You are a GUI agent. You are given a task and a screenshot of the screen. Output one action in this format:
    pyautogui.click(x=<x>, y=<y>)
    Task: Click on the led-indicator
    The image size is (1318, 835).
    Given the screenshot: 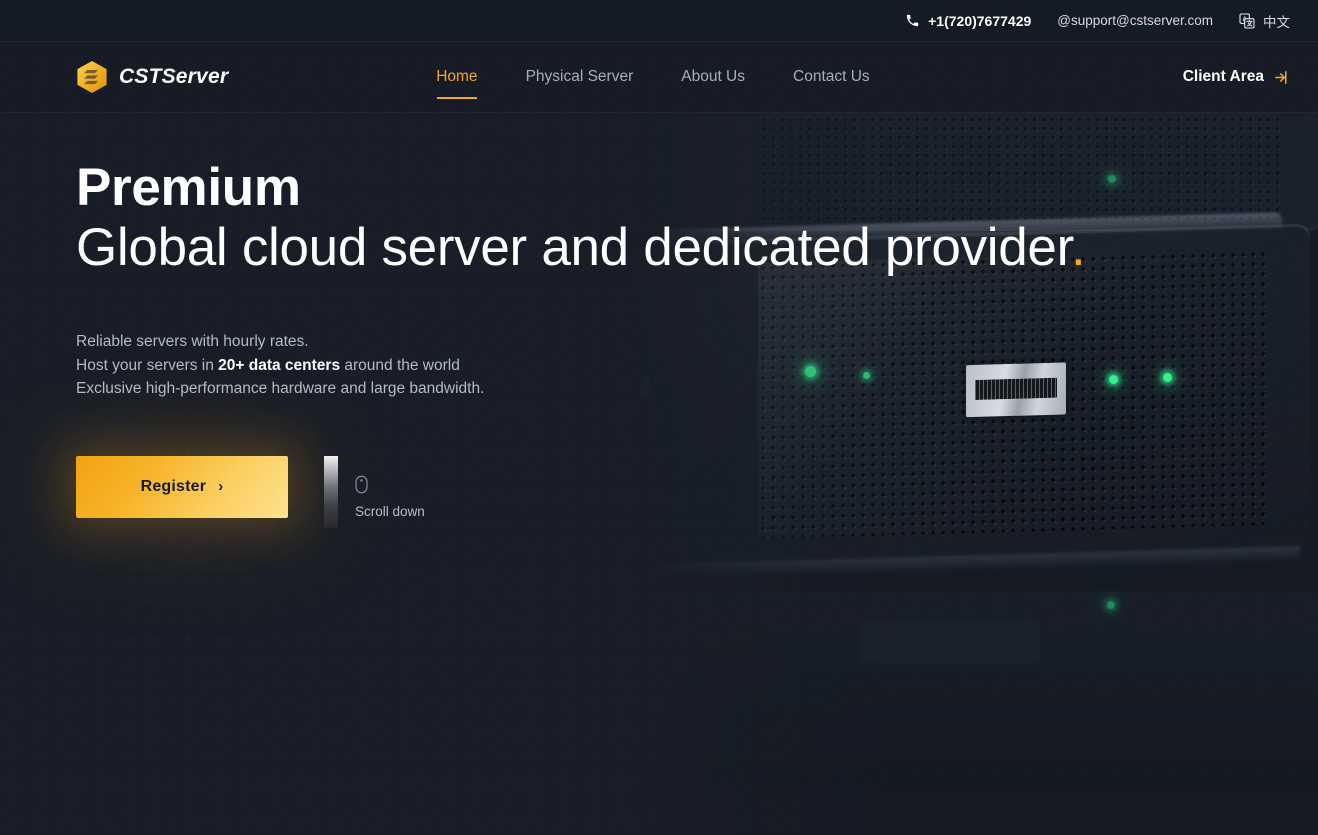 What is the action you would take?
    pyautogui.click(x=1111, y=605)
    